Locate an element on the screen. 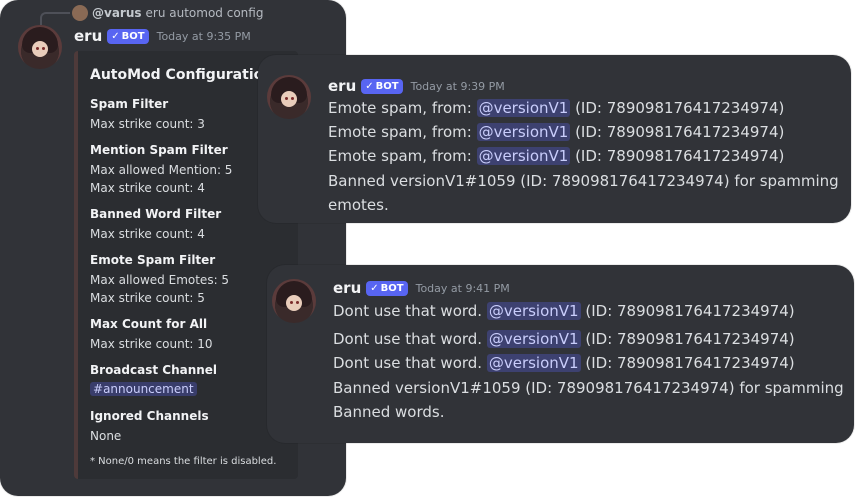  field-value: Max allowed Emotes: 5 is located at coordinates (160, 280).